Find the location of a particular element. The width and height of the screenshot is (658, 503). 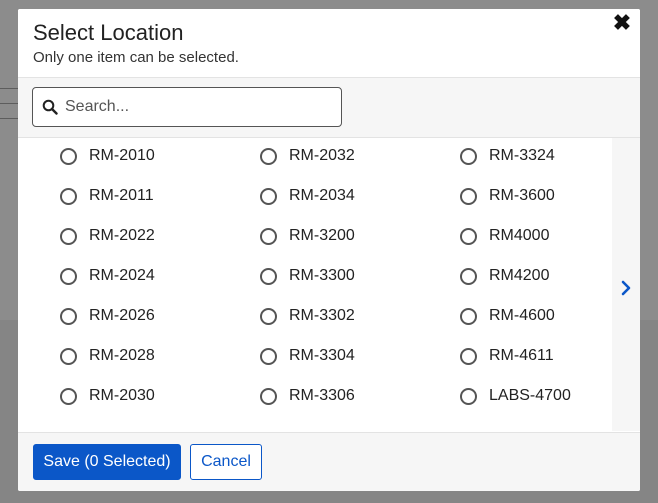

location-option: RM-2024 is located at coordinates (107, 276).